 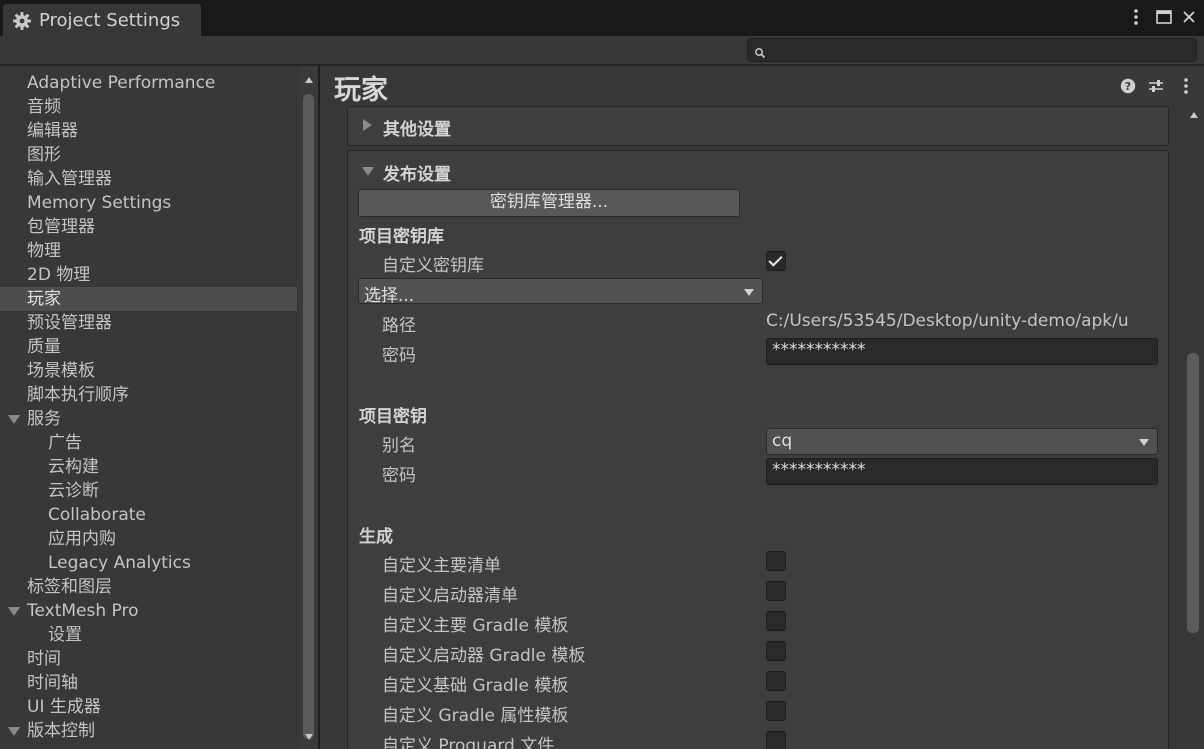 What do you see at coordinates (760, 51) in the screenshot?
I see `search-icon` at bounding box center [760, 51].